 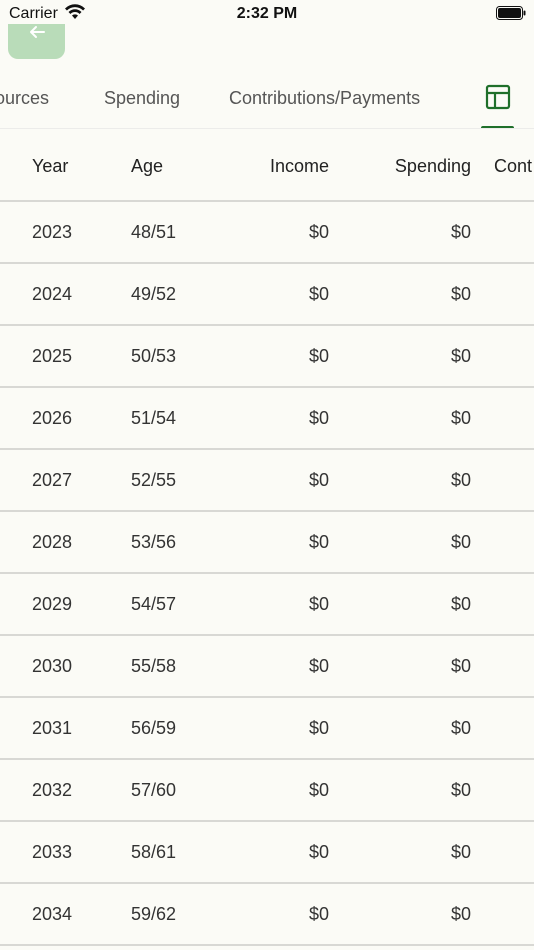 I want to click on arrow-left-icon, so click(x=37, y=32).